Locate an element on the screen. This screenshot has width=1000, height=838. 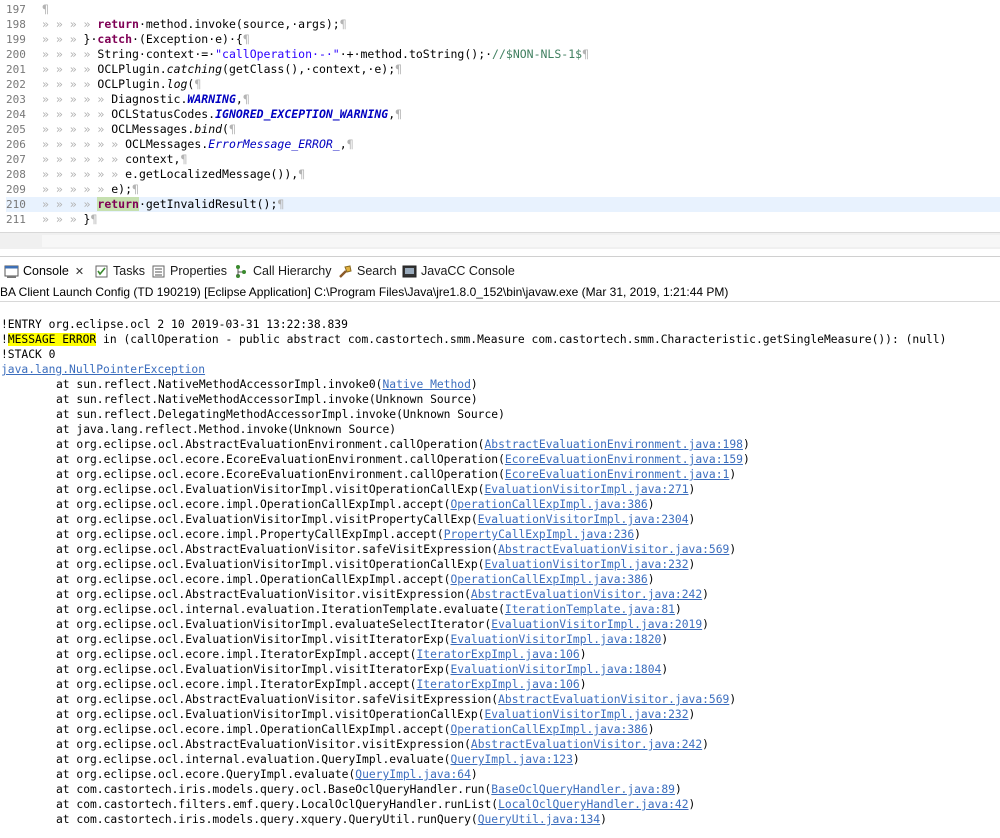
tab-properties: Properties is located at coordinates (189, 271).